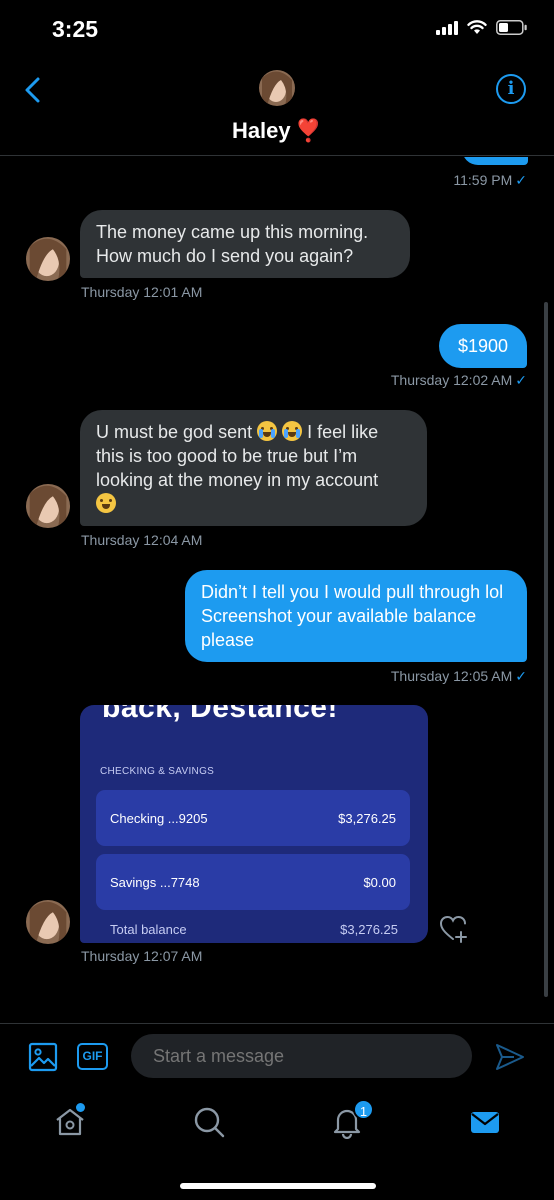 Image resolution: width=554 pixels, height=1200 pixels. Describe the element at coordinates (220, 714) in the screenshot. I see `shared-image-heading: back, Destance!` at that location.